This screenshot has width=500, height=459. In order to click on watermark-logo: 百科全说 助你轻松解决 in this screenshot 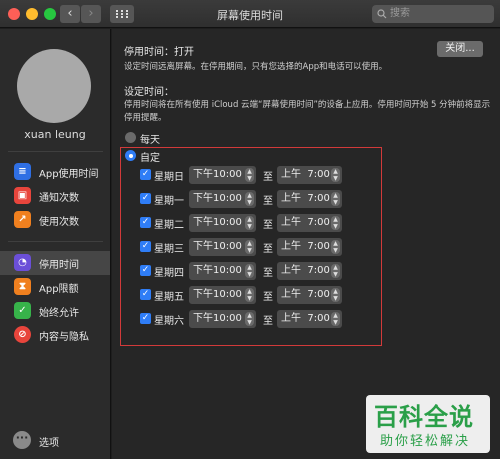, I will do `click(428, 424)`.